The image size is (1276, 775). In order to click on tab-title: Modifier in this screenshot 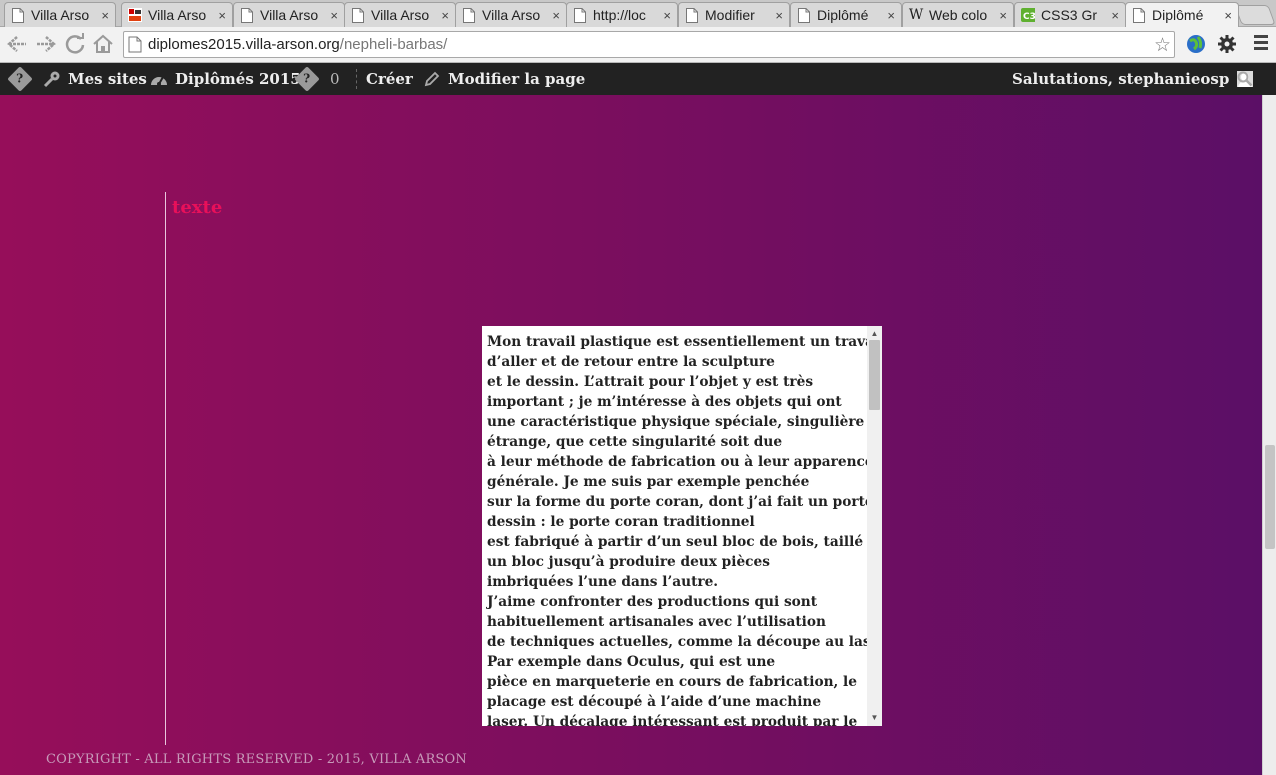, I will do `click(730, 15)`.